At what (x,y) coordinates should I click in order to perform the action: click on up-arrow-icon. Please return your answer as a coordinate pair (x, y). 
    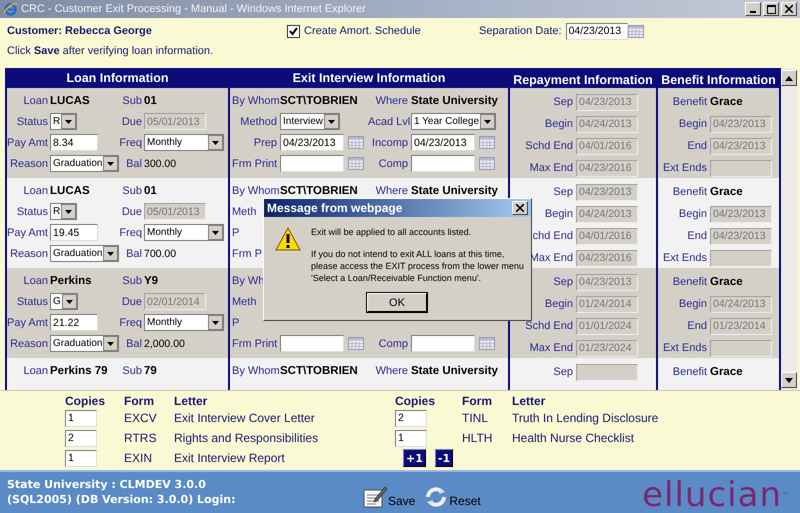
    Looking at the image, I should click on (789, 78).